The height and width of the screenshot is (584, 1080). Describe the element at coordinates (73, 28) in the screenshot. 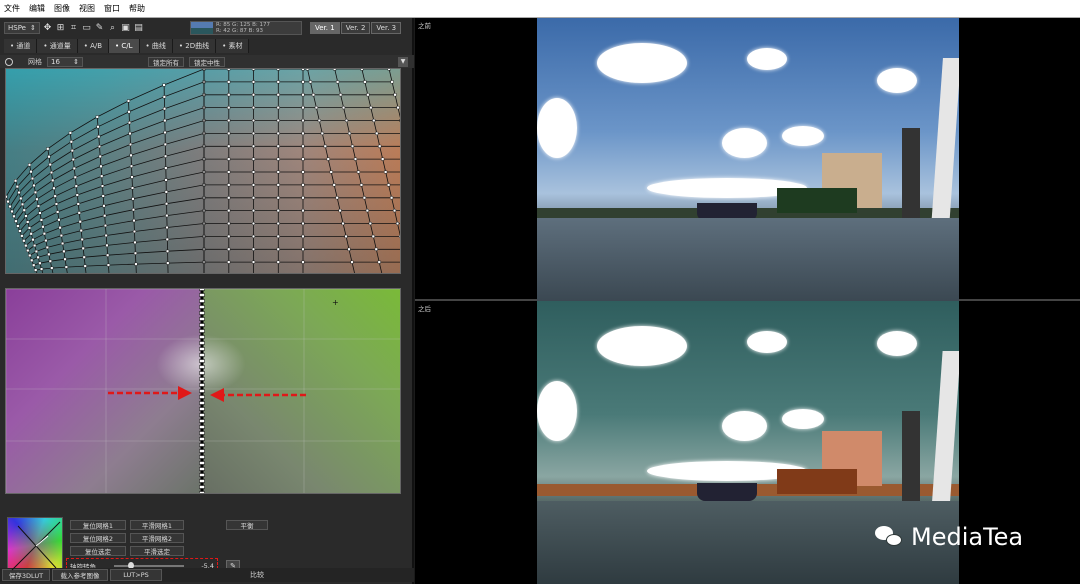

I see `split-icon: ⌗` at that location.